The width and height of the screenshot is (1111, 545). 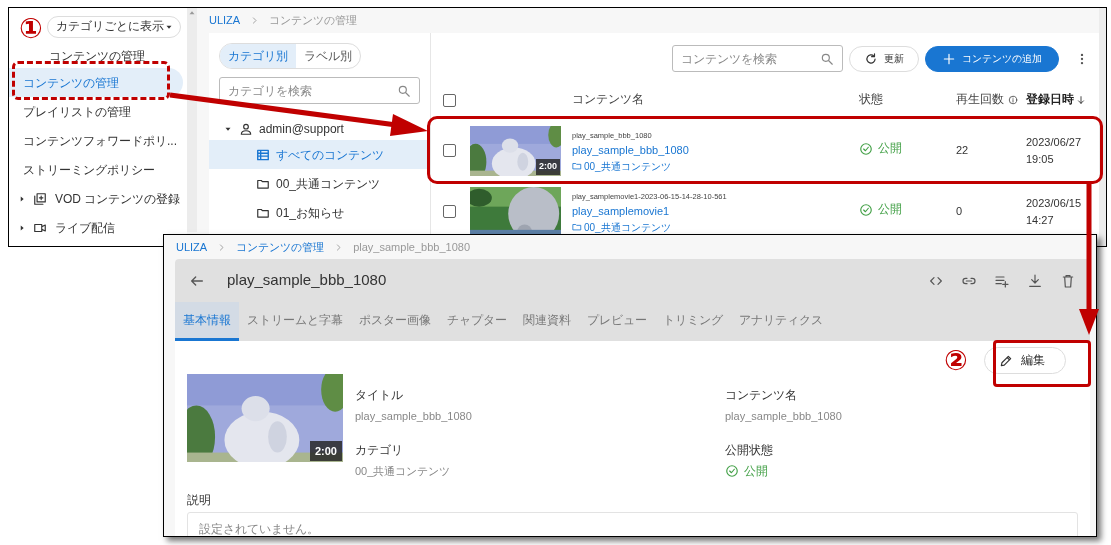 I want to click on field-label: 説明, so click(x=199, y=499).